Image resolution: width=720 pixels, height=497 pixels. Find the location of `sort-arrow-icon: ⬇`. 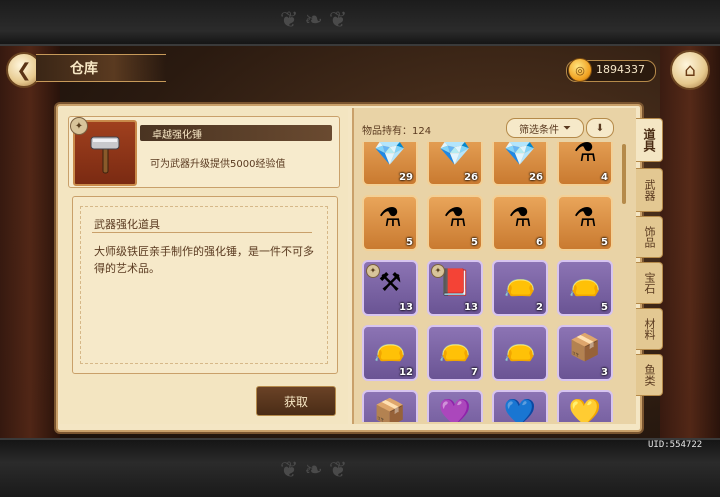

sort-arrow-icon: ⬇ is located at coordinates (600, 128).